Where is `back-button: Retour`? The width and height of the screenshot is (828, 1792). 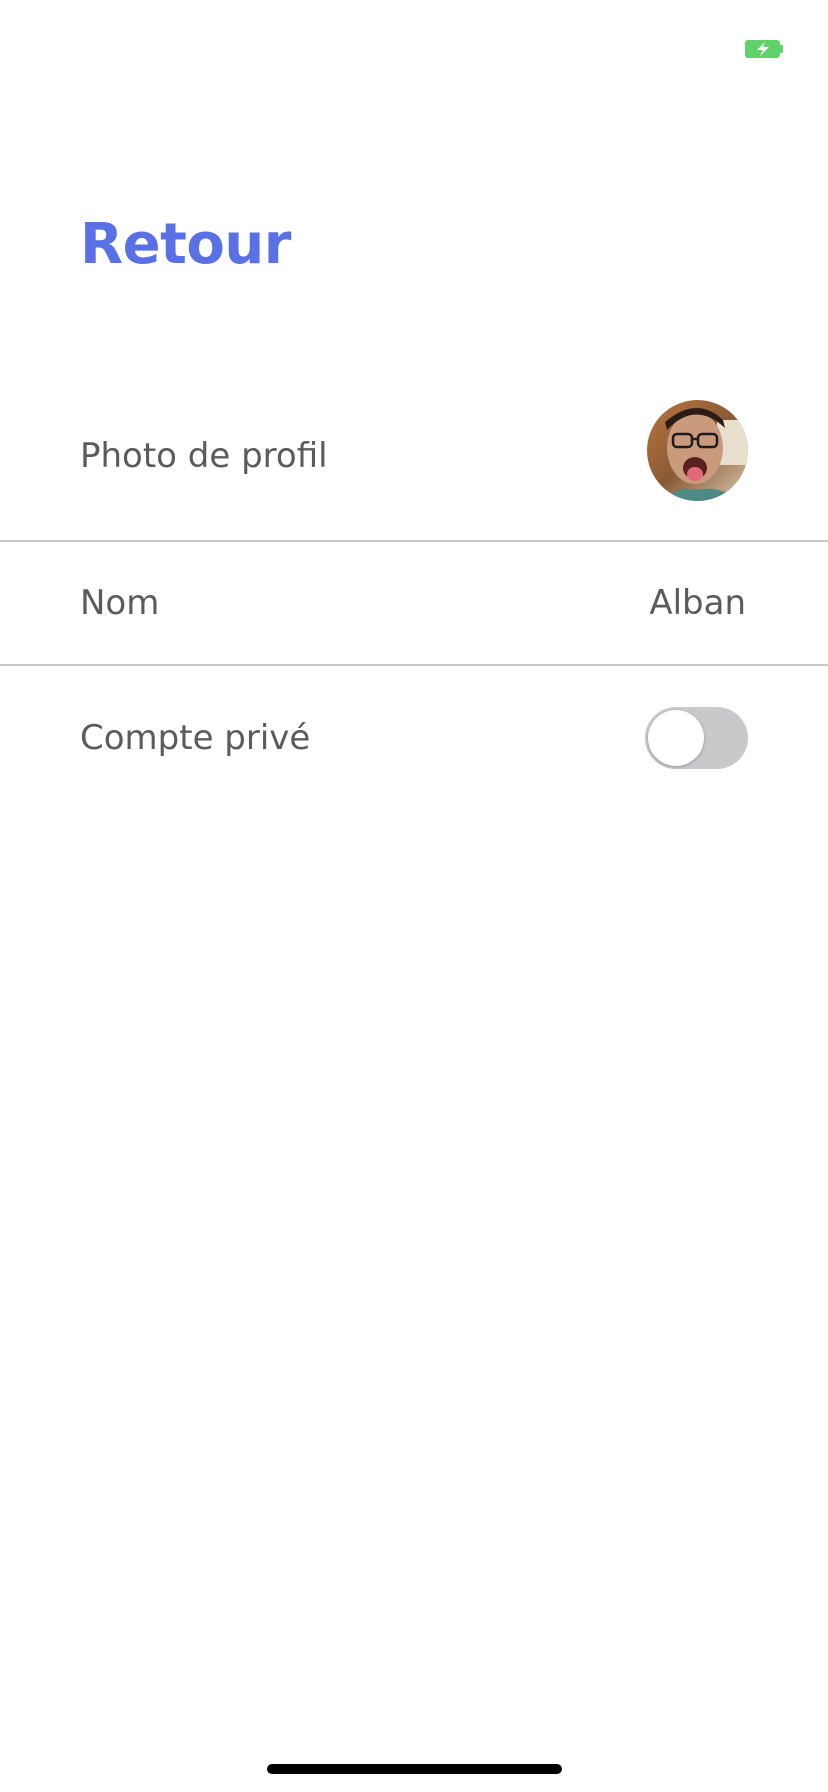 back-button: Retour is located at coordinates (185, 245).